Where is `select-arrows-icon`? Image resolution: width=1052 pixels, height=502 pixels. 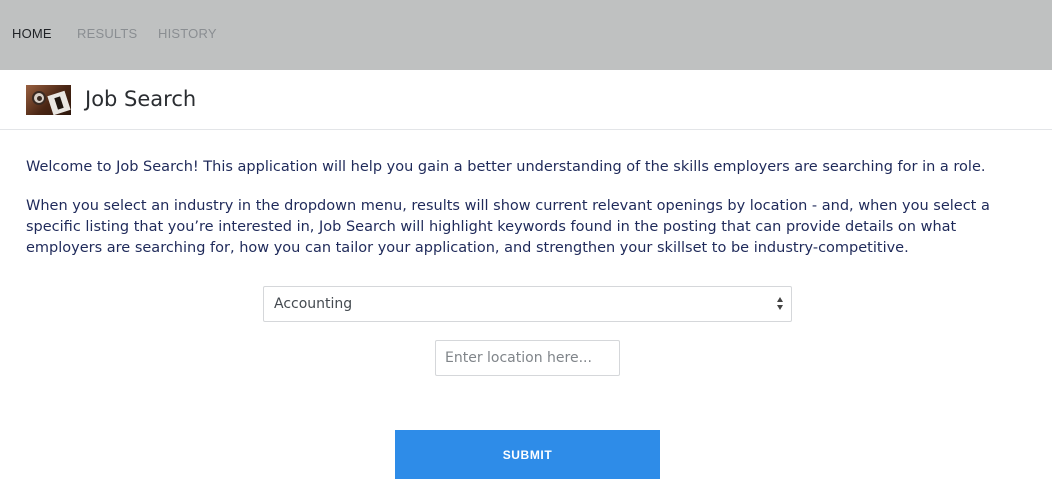
select-arrows-icon is located at coordinates (780, 304).